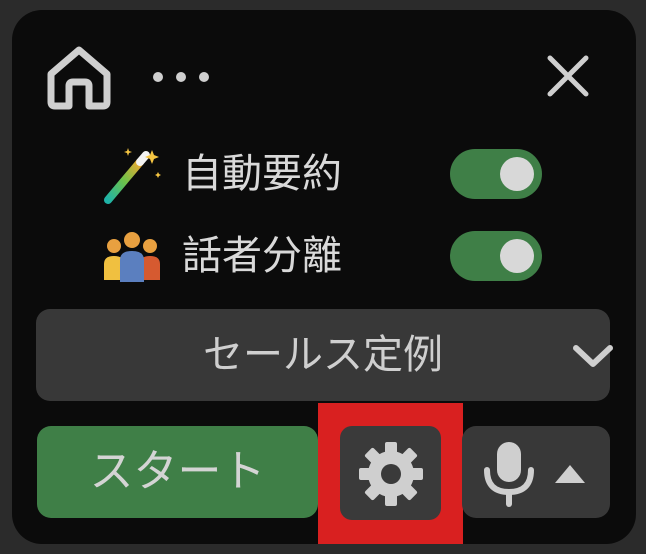 The image size is (646, 554). I want to click on gear-icon, so click(391, 474).